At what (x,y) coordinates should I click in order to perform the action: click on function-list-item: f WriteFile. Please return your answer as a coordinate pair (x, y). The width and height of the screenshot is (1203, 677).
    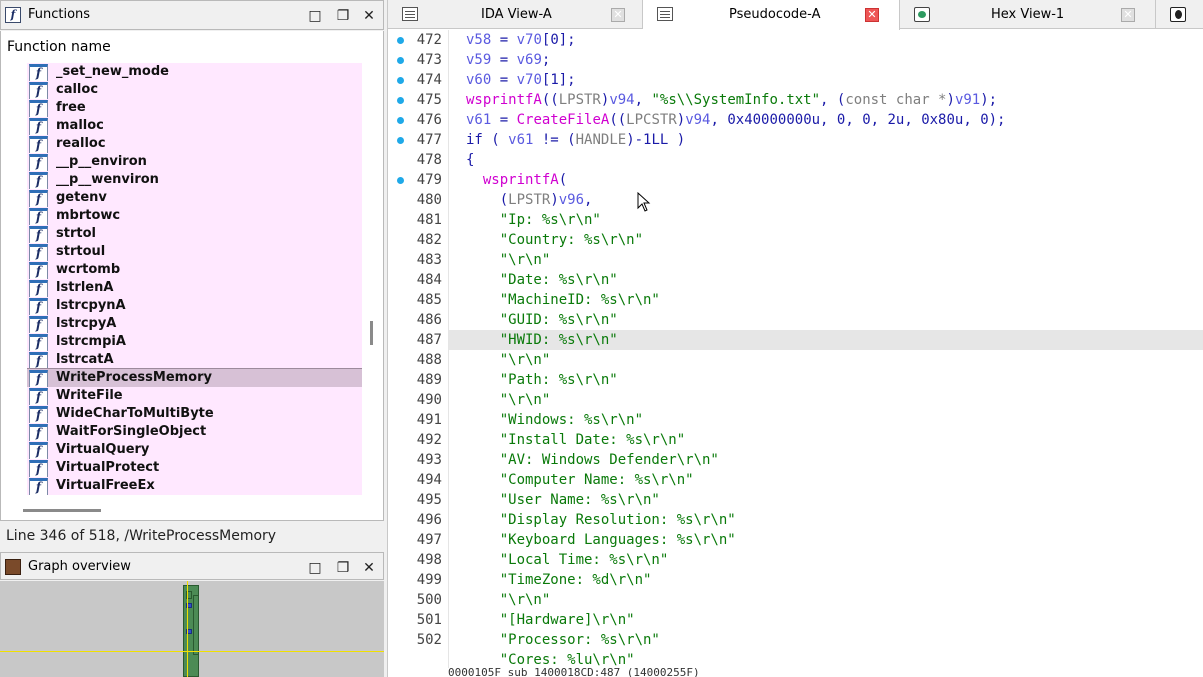
    Looking at the image, I should click on (194, 396).